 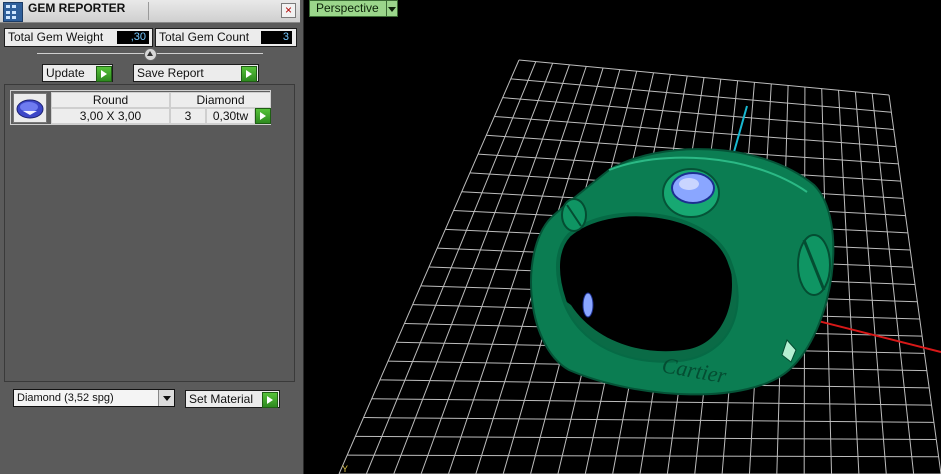 I want to click on title-divider, so click(x=148, y=11).